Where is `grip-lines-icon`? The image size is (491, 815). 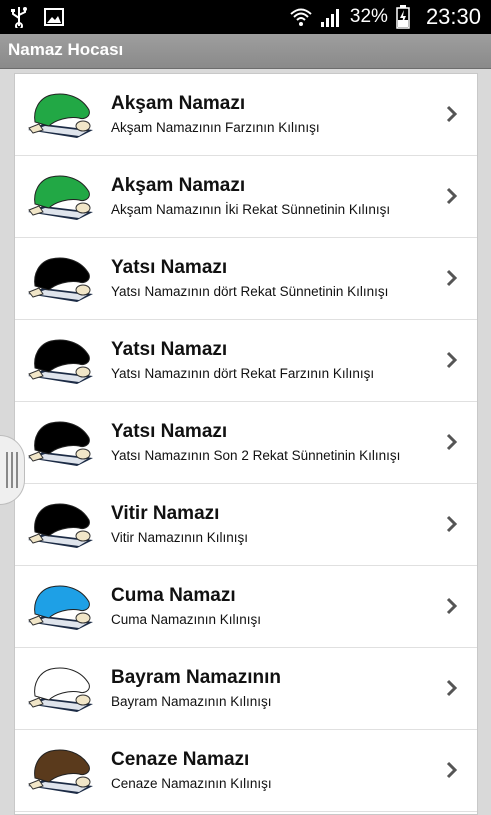 grip-lines-icon is located at coordinates (12, 470).